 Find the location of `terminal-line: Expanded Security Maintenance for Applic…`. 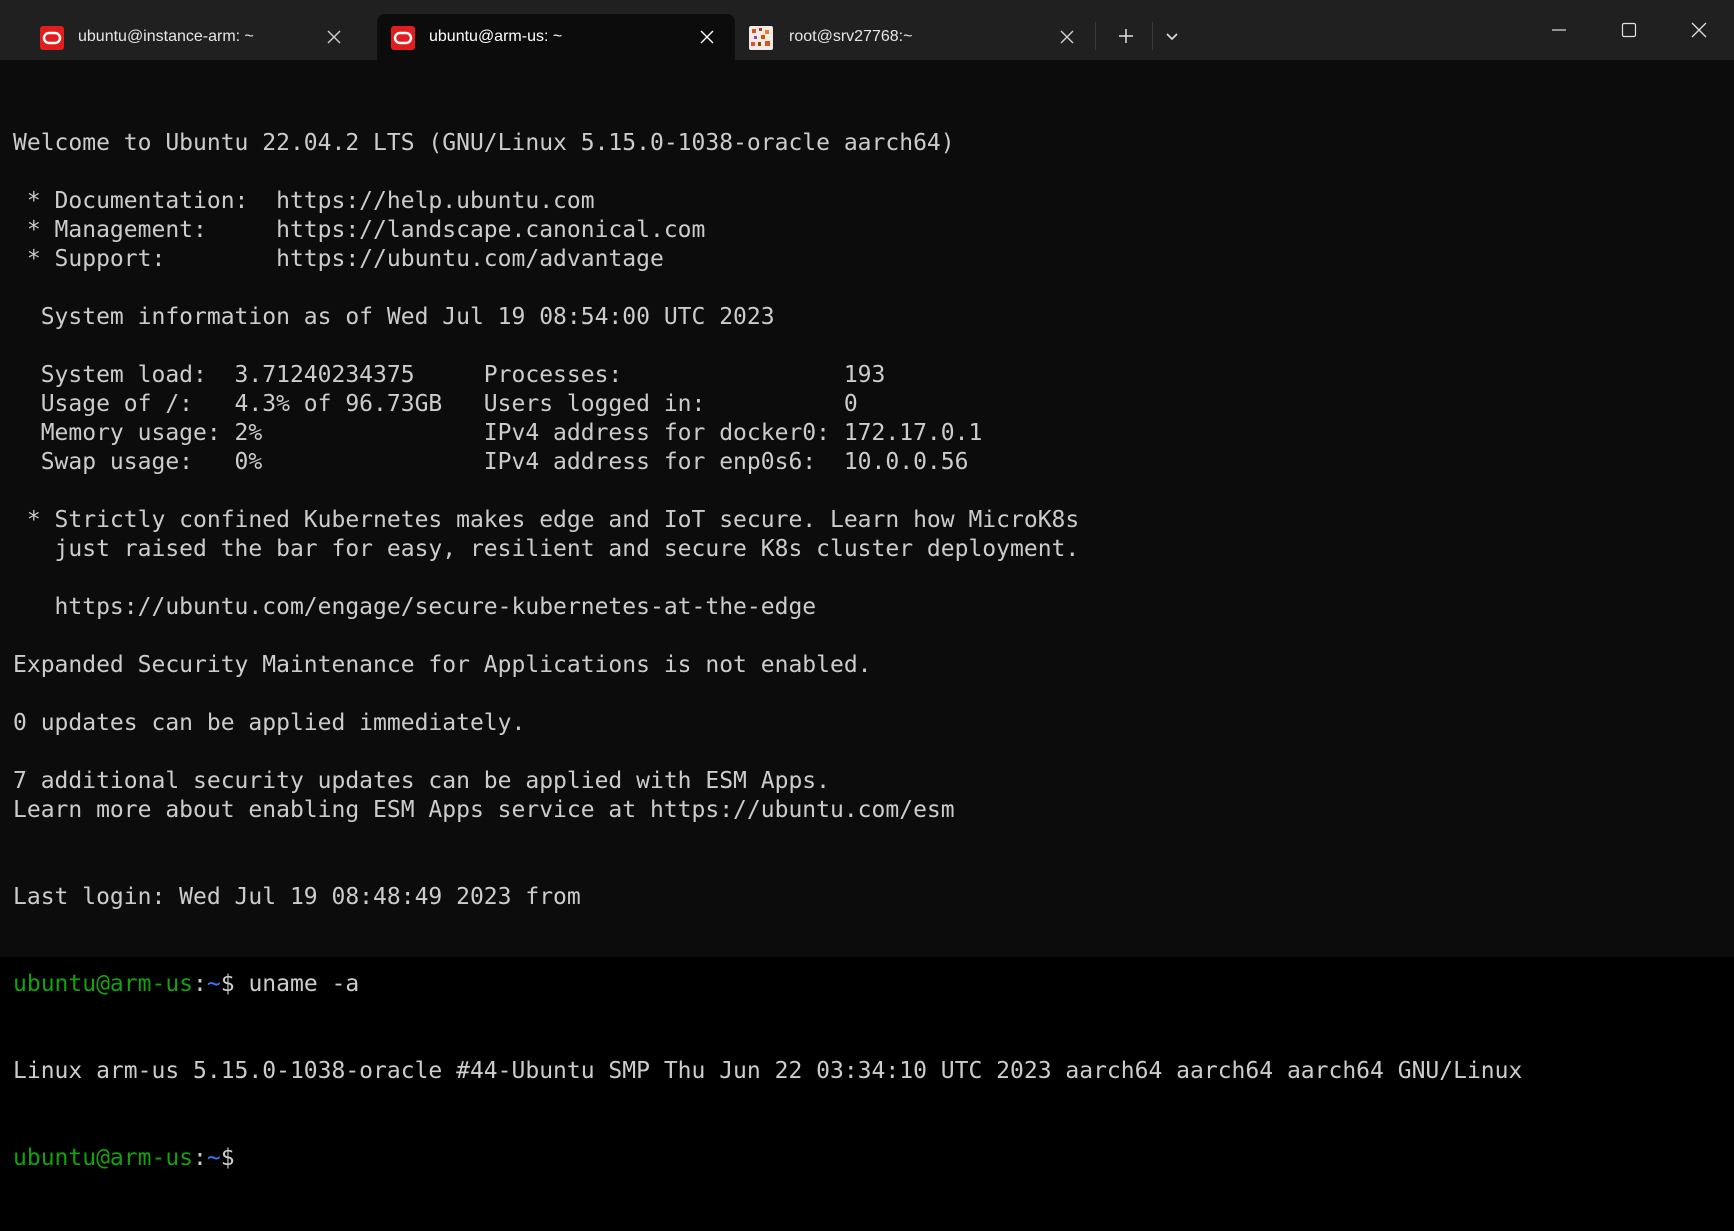

terminal-line: Expanded Security Maintenance for Applic… is located at coordinates (442, 665).